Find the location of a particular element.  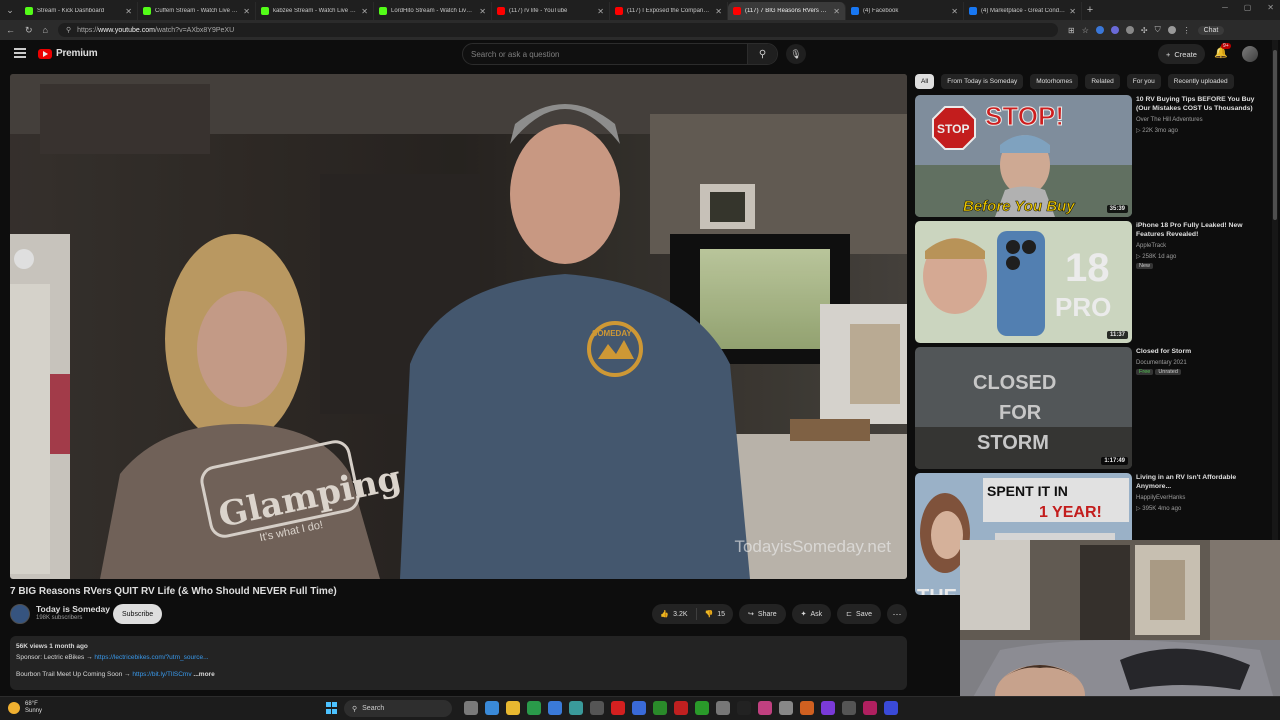

browser-tab: (117) 7 BIG Reasons RVers QUIT ✕ is located at coordinates (787, 11).